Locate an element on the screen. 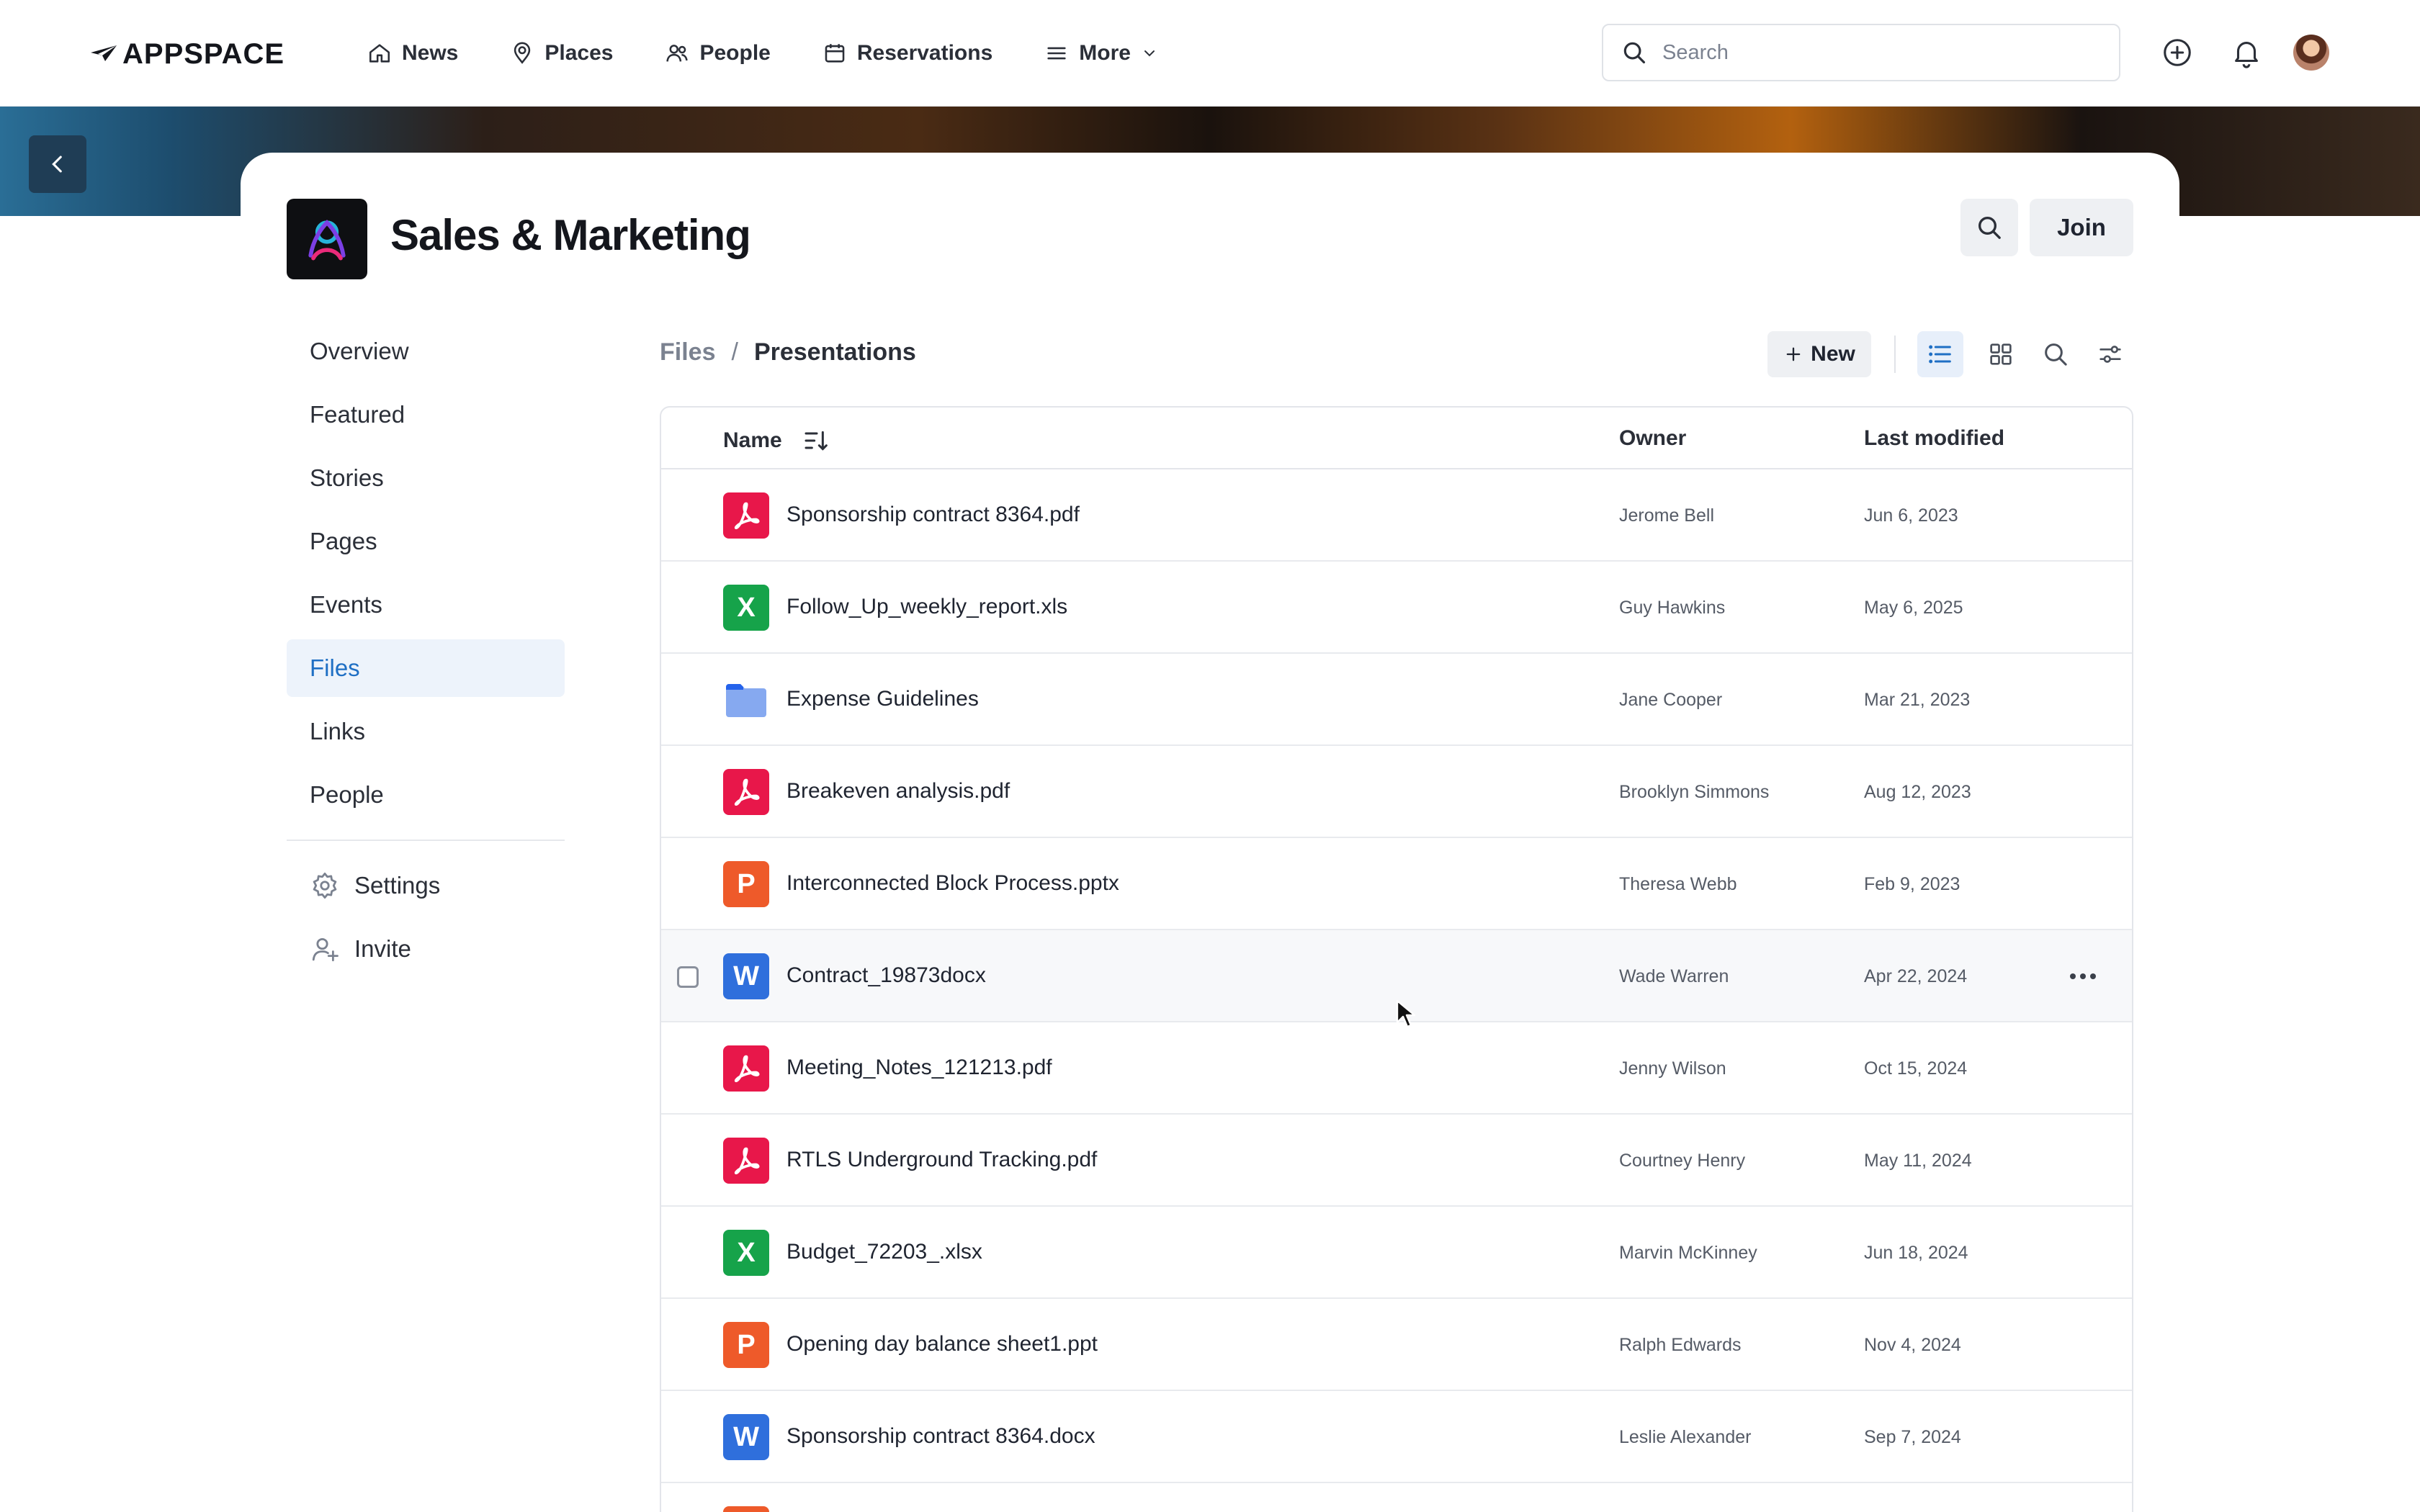 The width and height of the screenshot is (2420, 1512). side-item-stories: Stories is located at coordinates (426, 478).